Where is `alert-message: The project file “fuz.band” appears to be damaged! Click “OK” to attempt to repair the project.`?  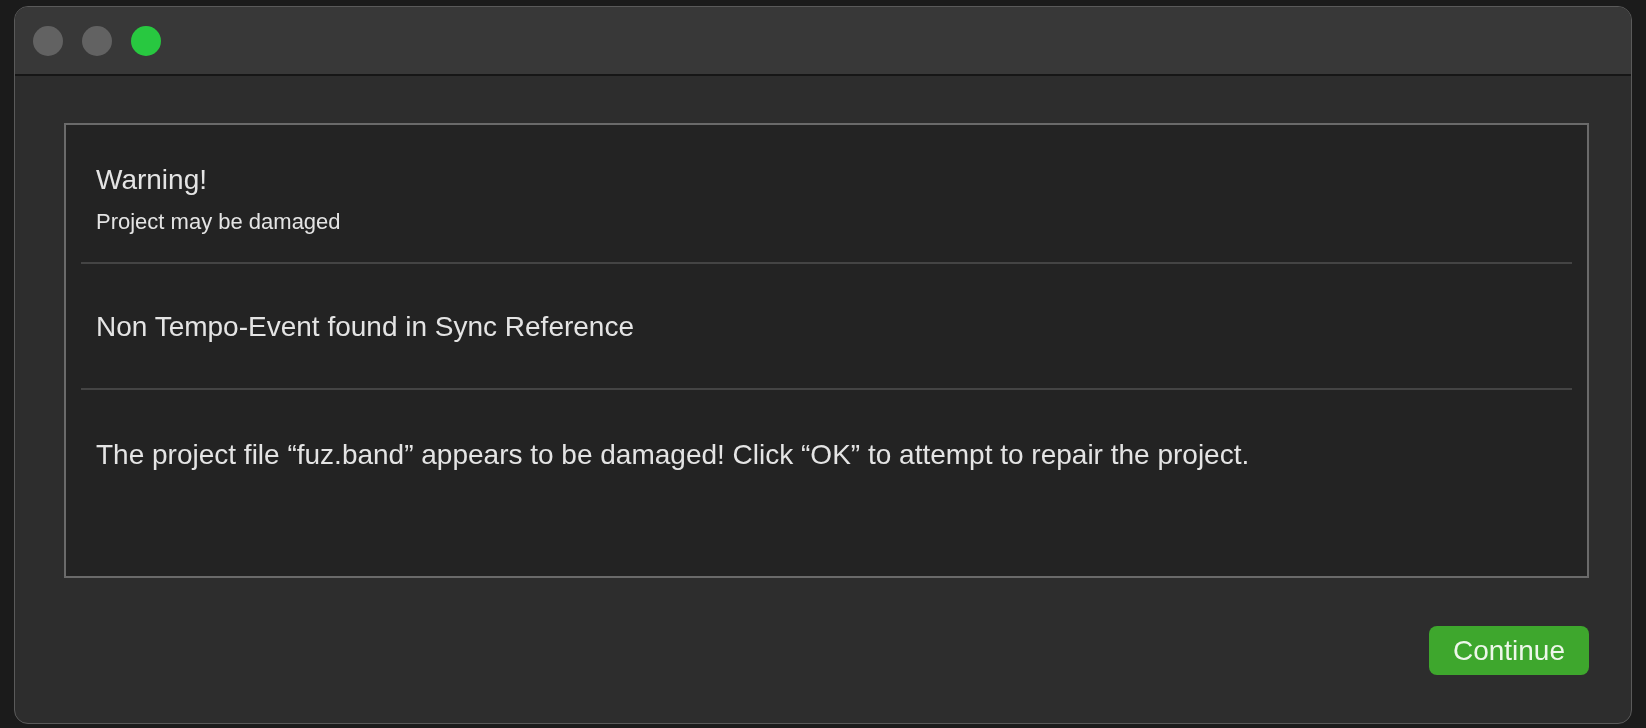 alert-message: The project file “fuz.band” appears to be damaged! Click “OK” to attempt to repair the project. is located at coordinates (673, 454).